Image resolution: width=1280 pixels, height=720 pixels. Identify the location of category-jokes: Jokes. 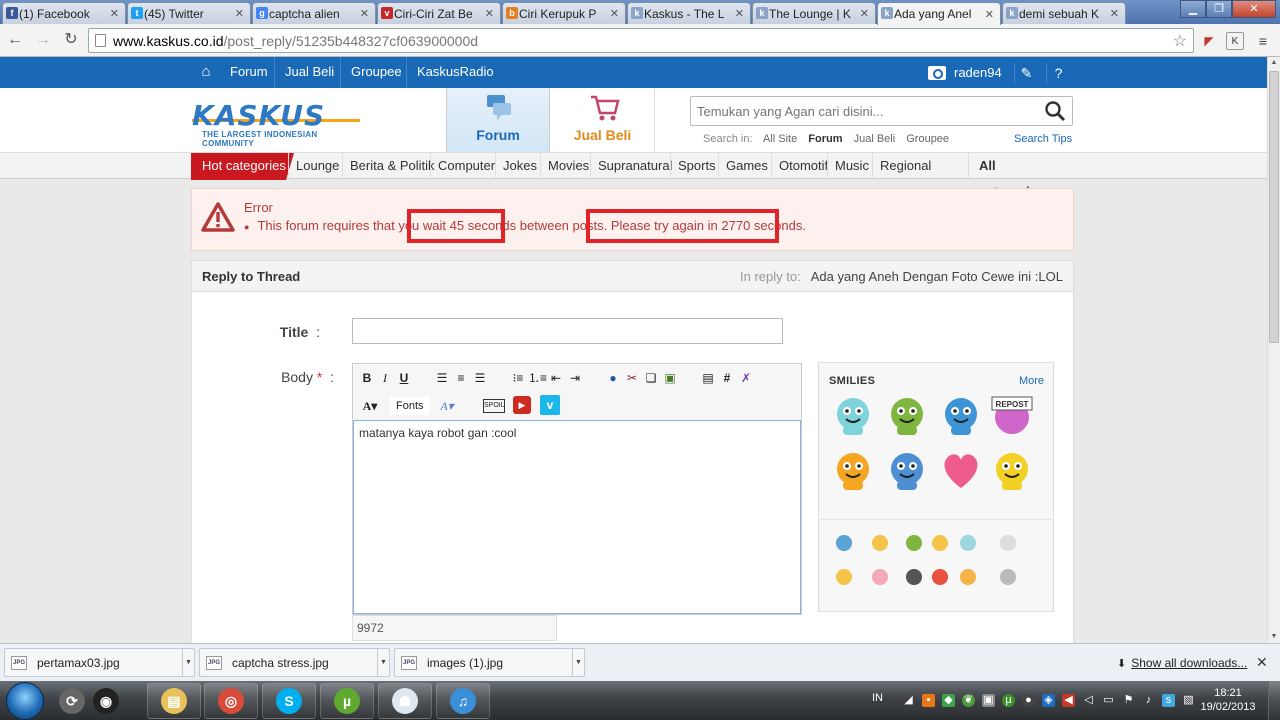
(516, 166).